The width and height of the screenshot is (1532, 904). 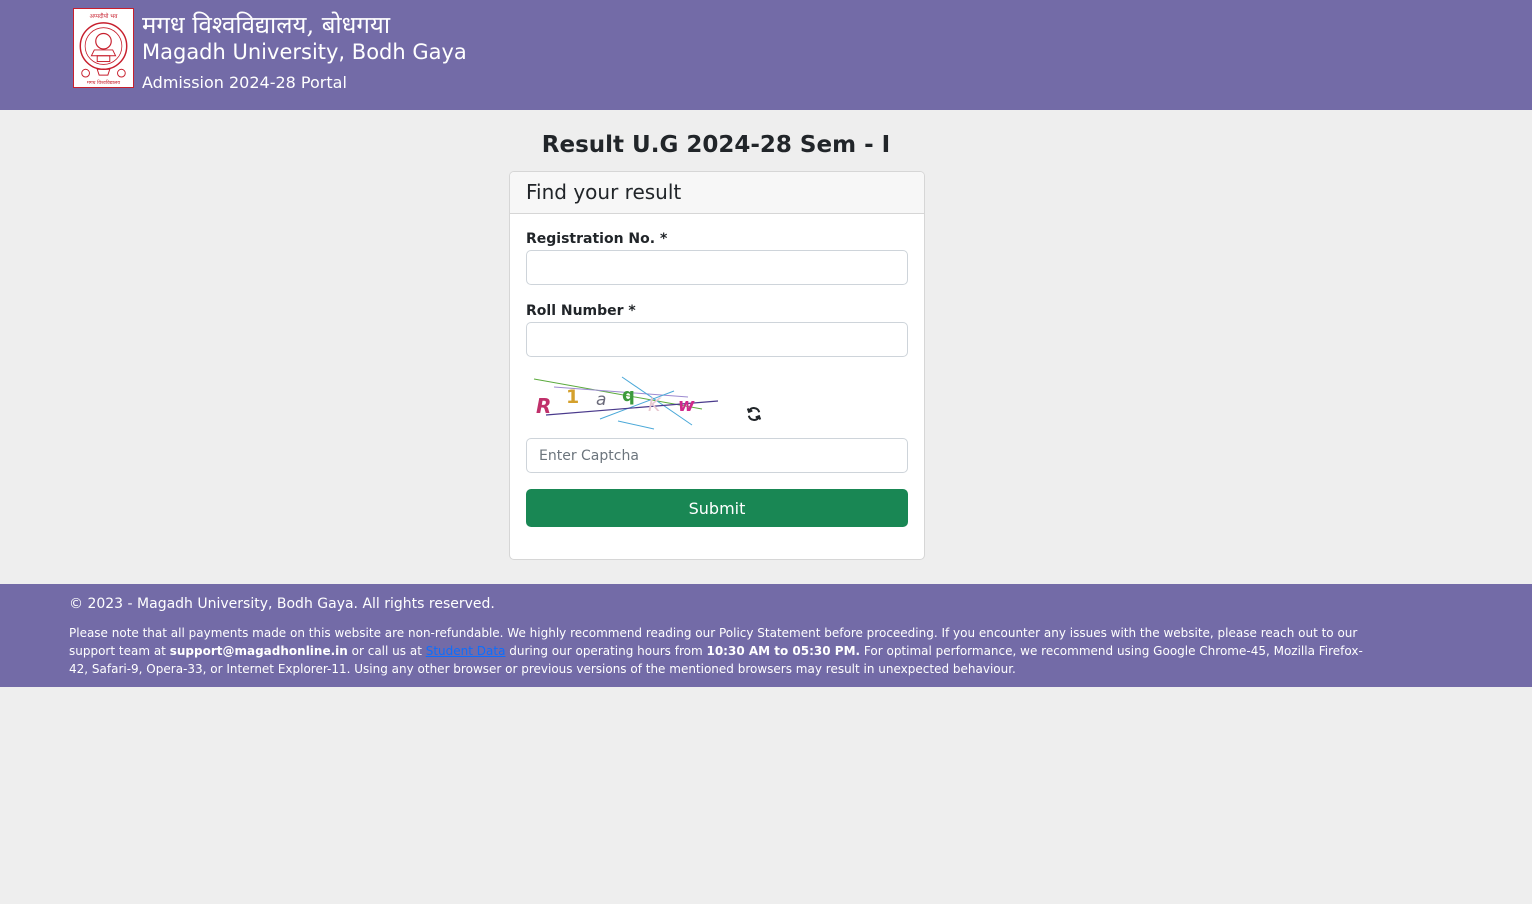 What do you see at coordinates (628, 395) in the screenshot?
I see `captcha-char-4: q` at bounding box center [628, 395].